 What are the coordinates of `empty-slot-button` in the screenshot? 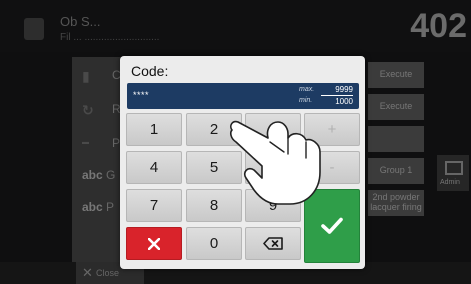 It's located at (396, 139).